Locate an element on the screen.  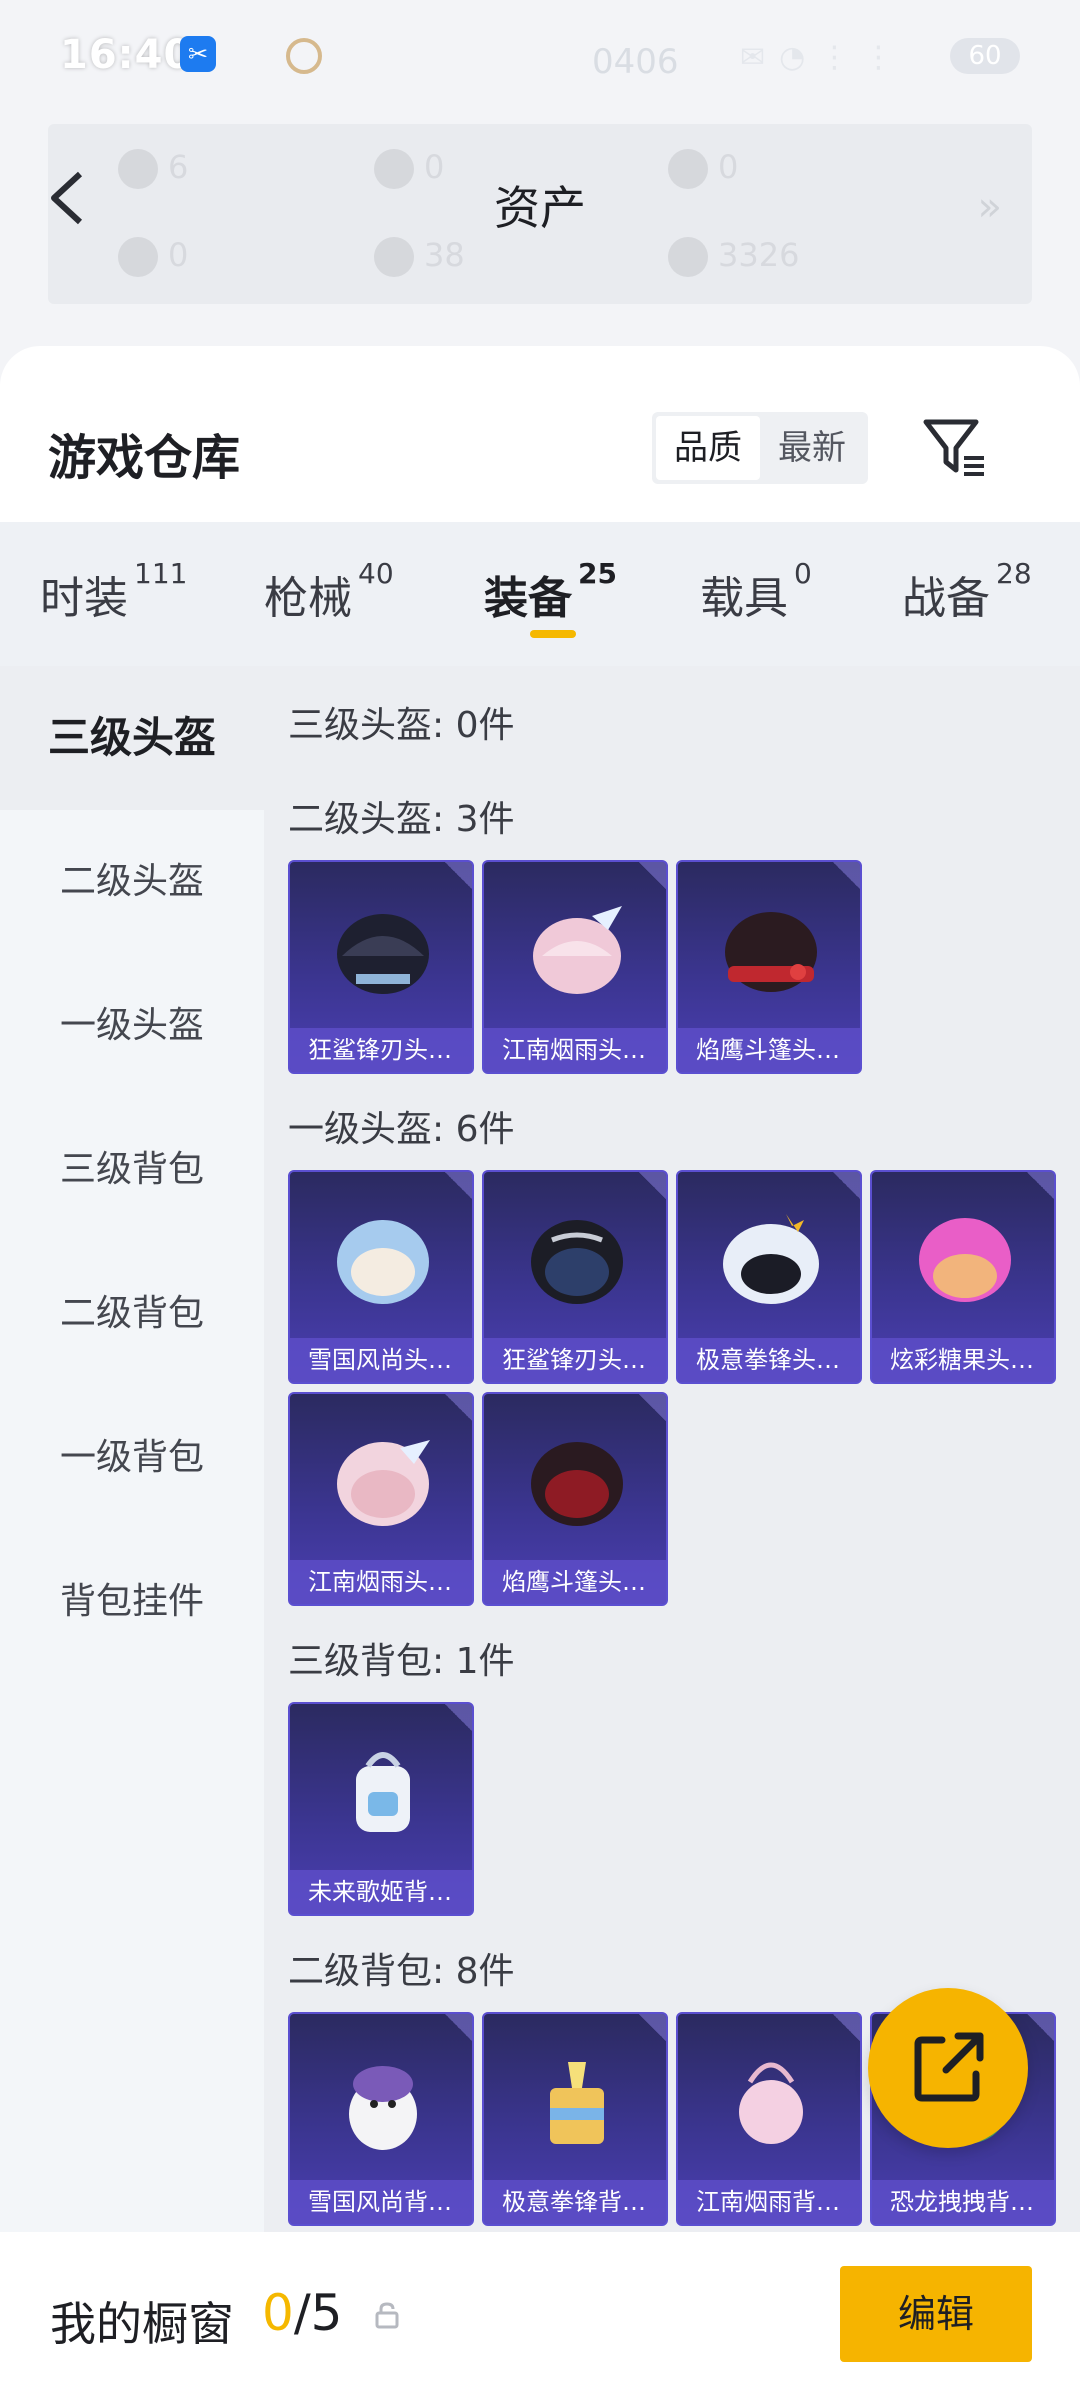
section-title: 二级背包: 8件 is located at coordinates (401, 1971).